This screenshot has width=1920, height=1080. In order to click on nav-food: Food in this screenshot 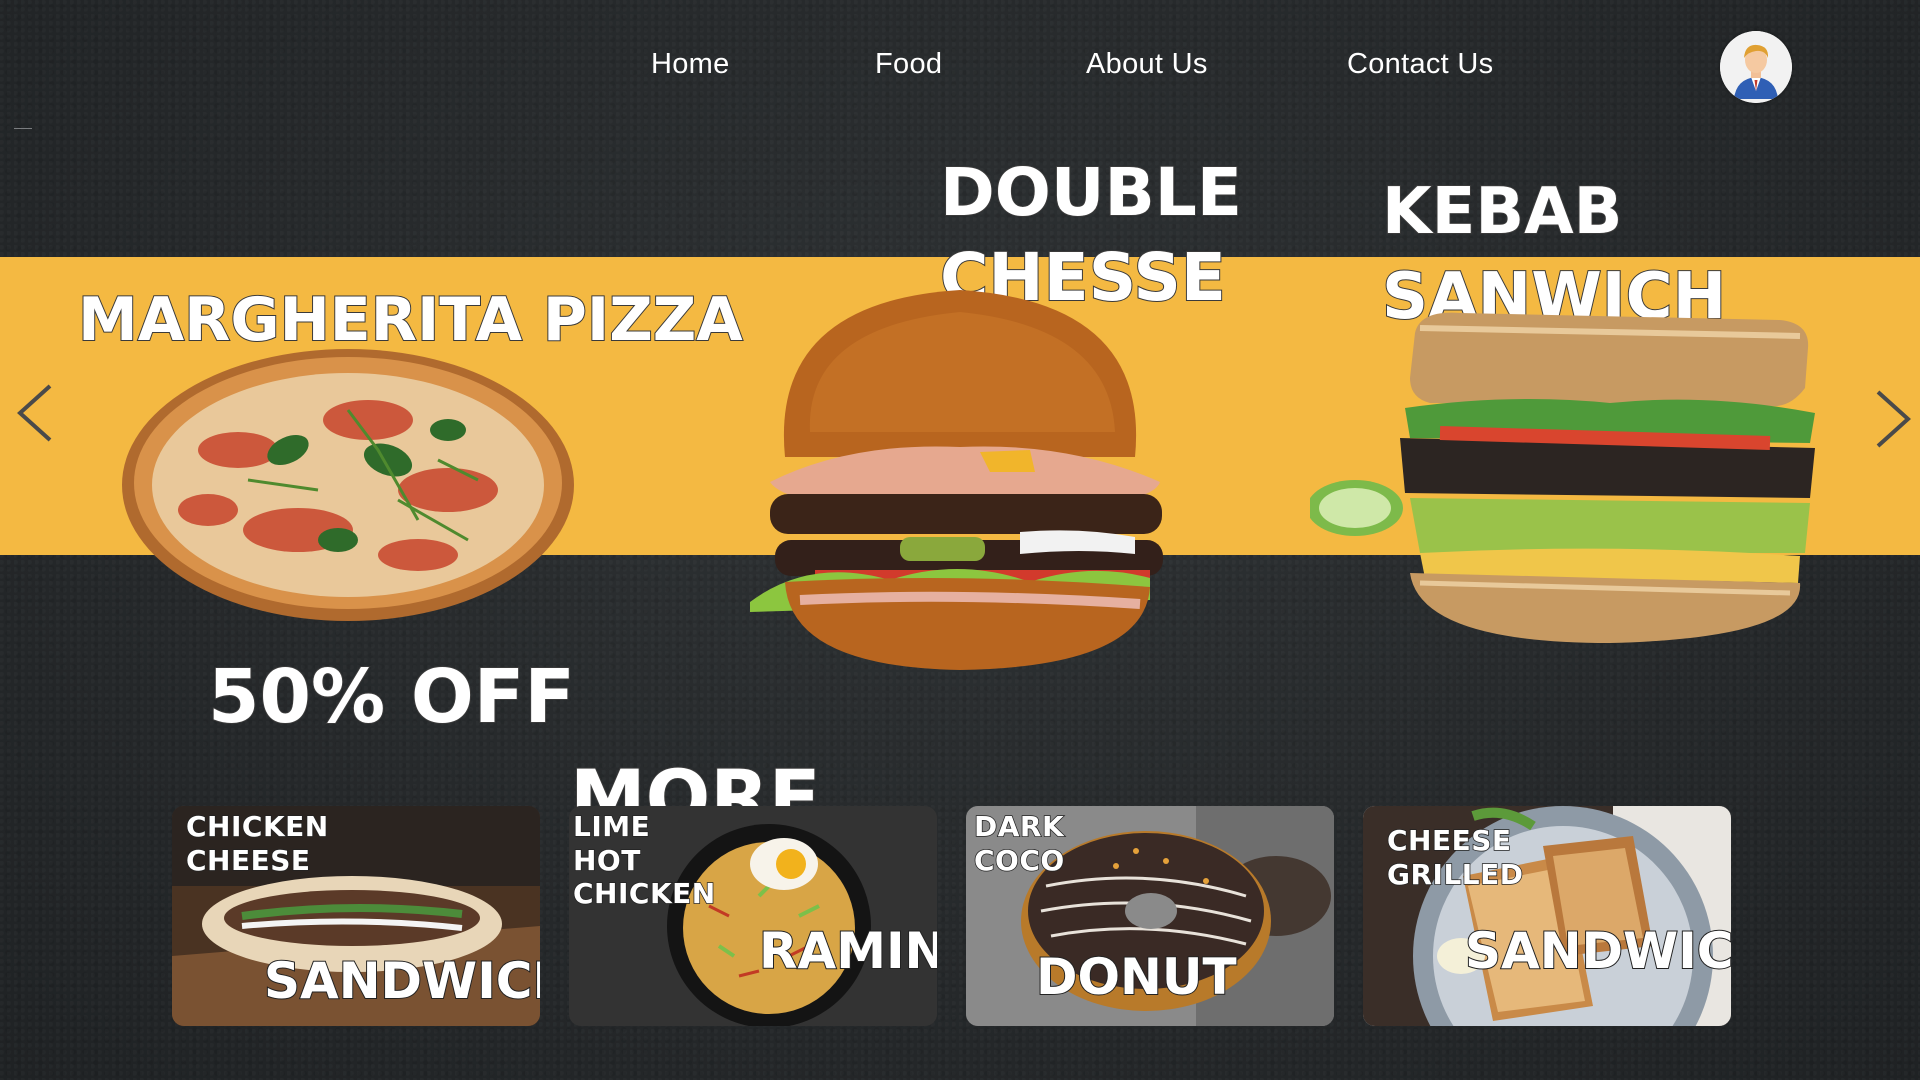, I will do `click(908, 64)`.